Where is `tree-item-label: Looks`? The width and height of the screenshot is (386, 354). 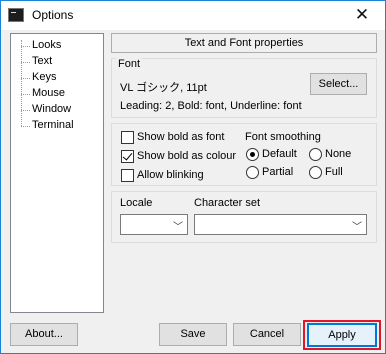
tree-item-label: Looks is located at coordinates (47, 45).